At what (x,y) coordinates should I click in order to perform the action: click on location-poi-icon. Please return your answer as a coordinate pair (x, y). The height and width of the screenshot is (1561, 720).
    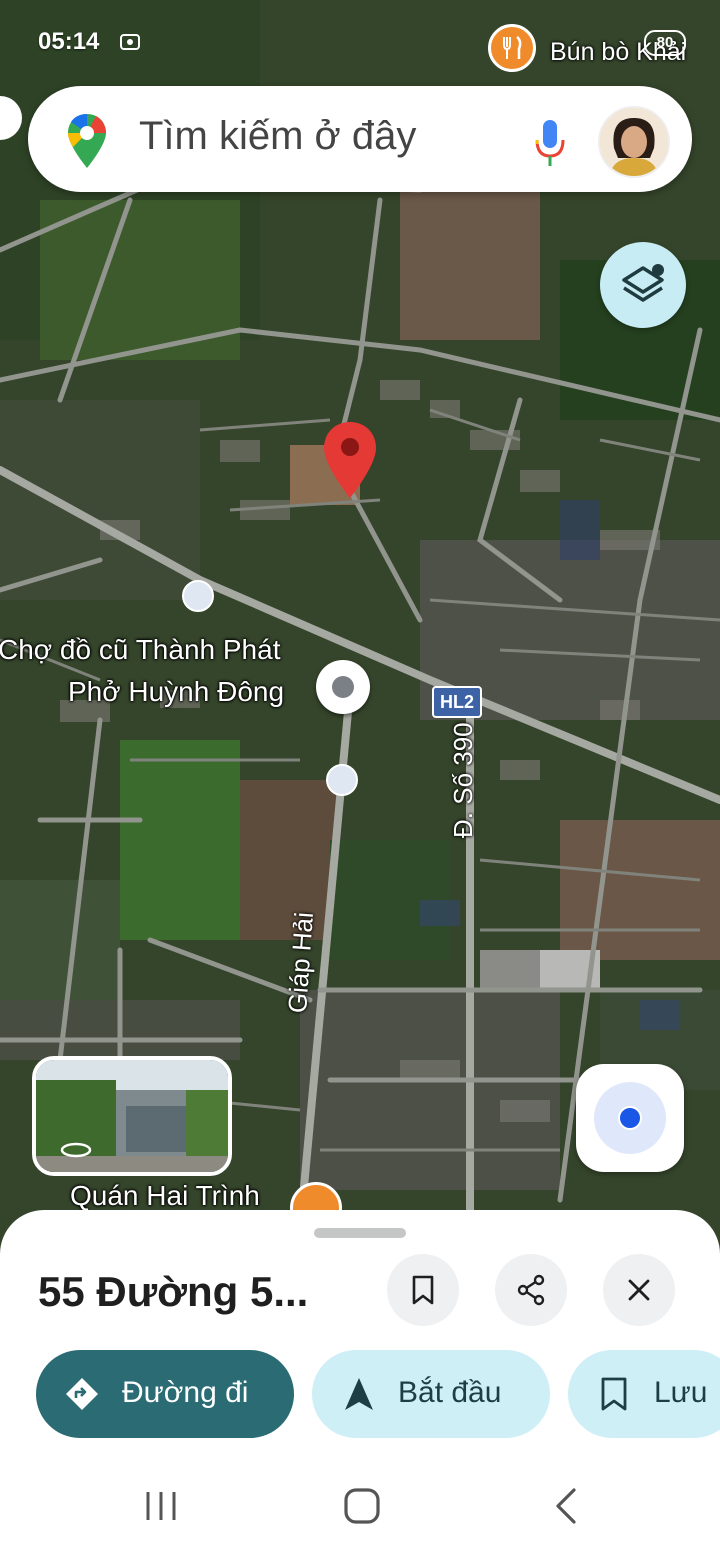
    Looking at the image, I should click on (343, 687).